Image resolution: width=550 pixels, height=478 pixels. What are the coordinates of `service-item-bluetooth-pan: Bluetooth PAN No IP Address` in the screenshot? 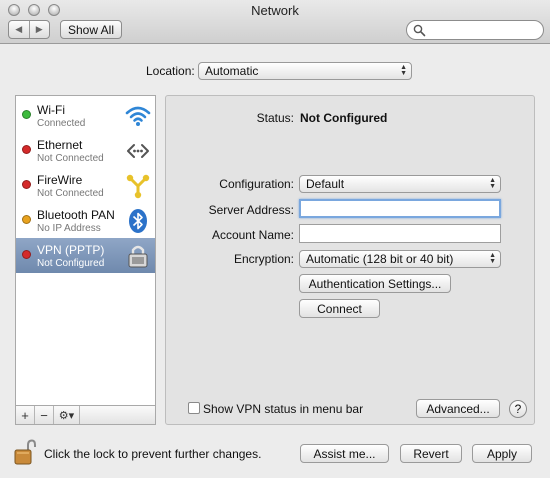 It's located at (85, 220).